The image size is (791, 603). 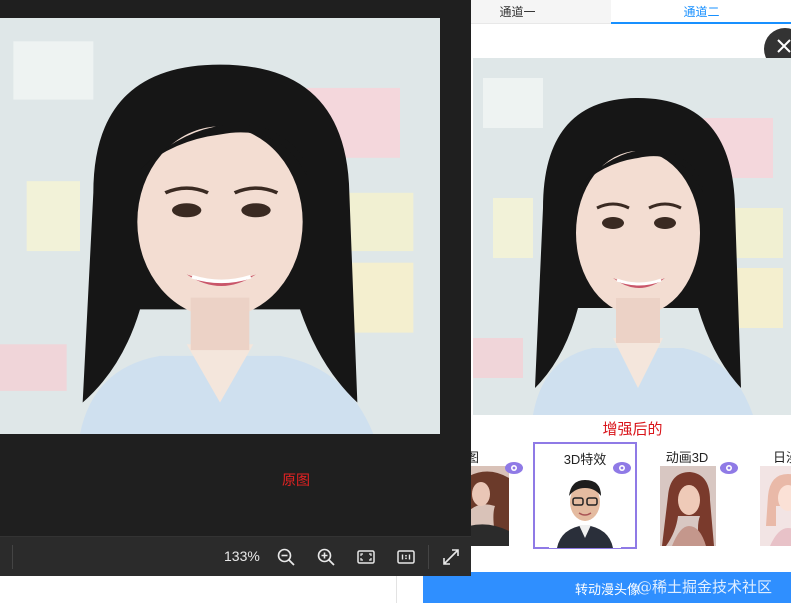 What do you see at coordinates (451, 557) in the screenshot?
I see `fullscreen-icon` at bounding box center [451, 557].